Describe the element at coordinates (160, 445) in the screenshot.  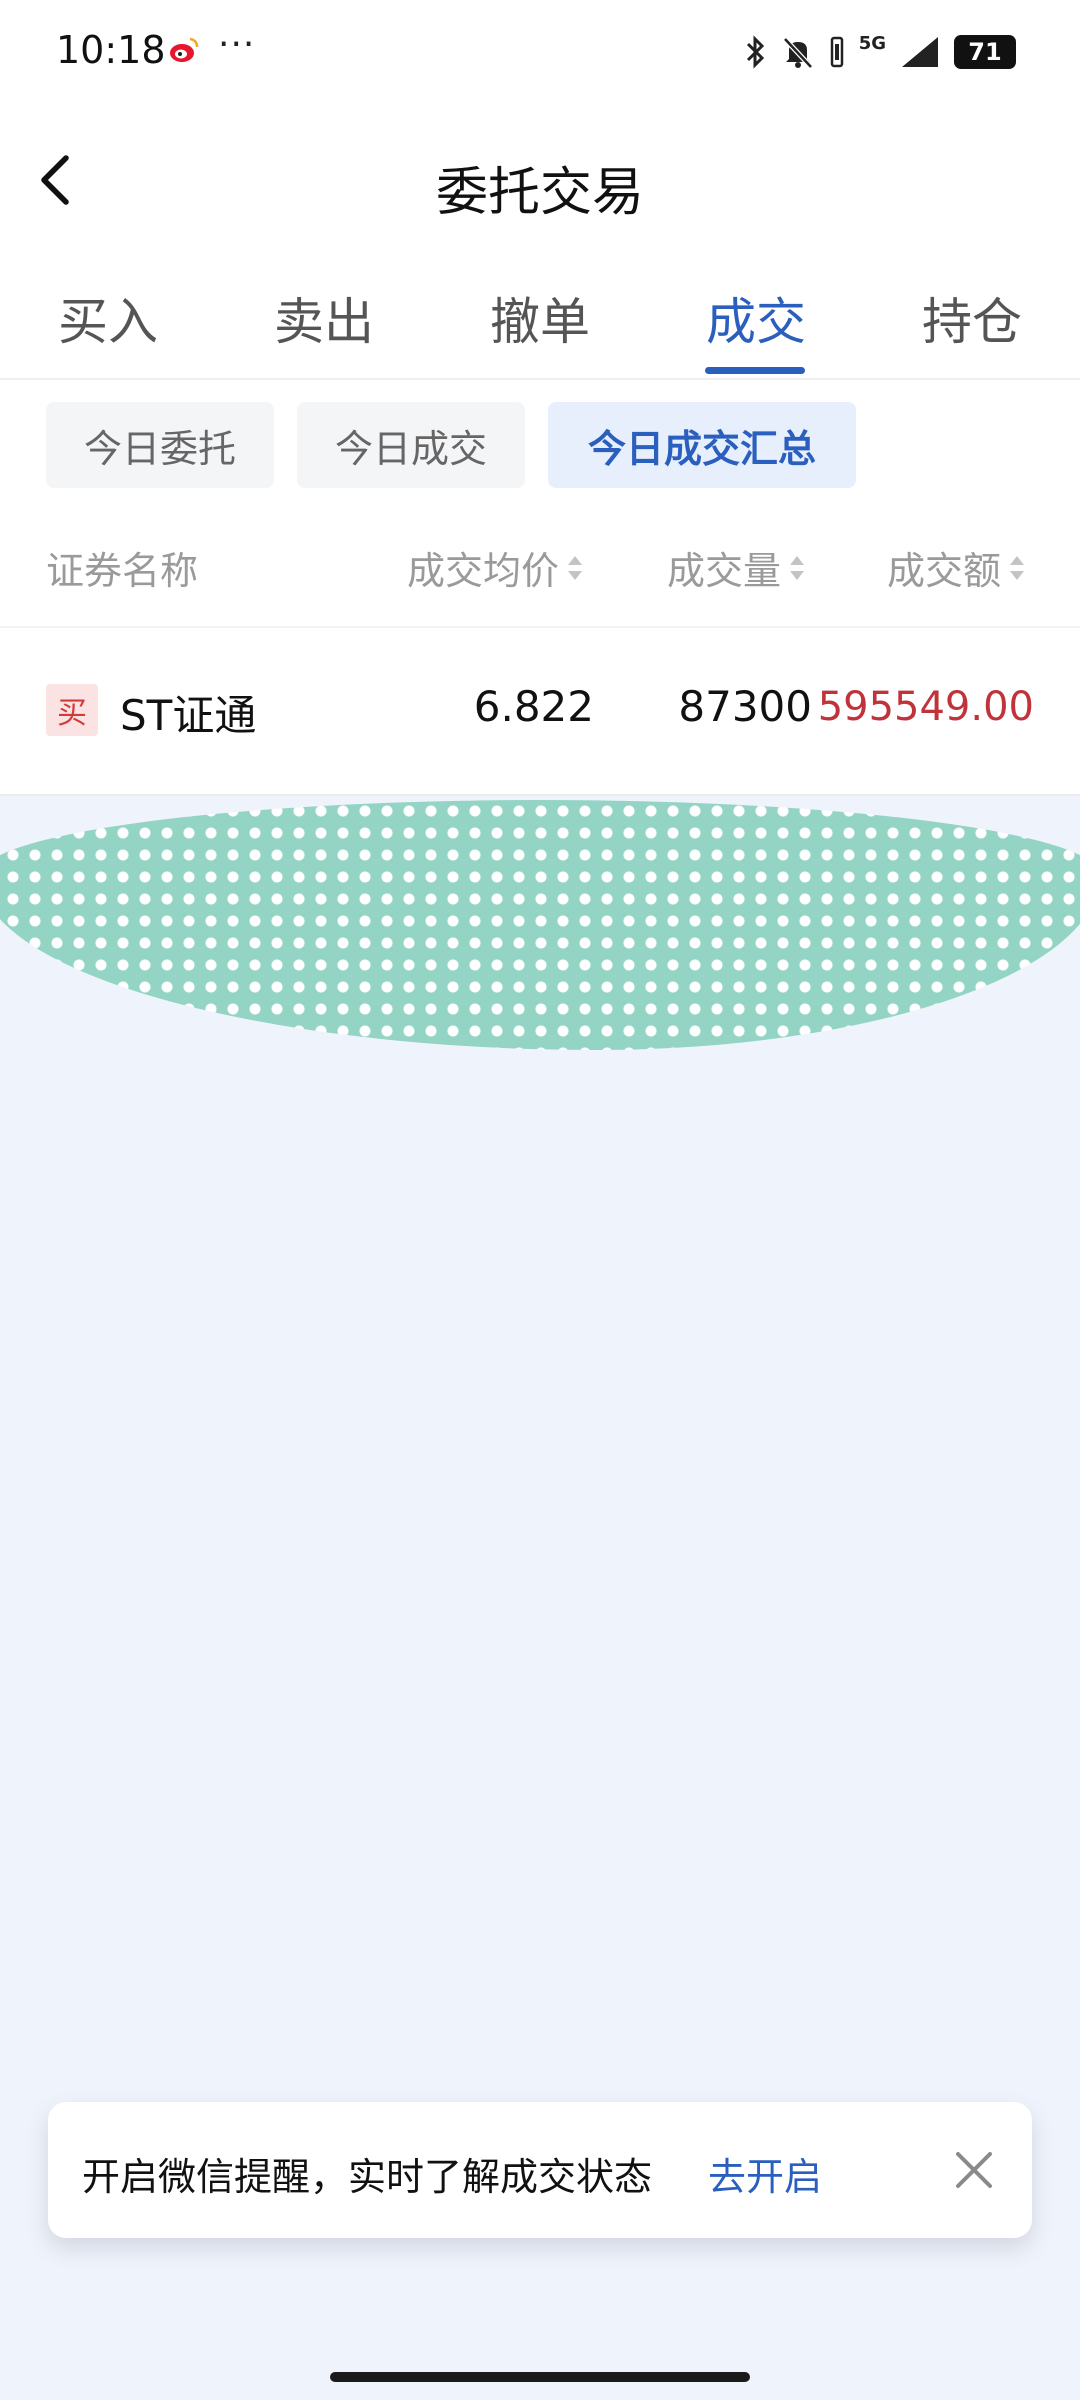
I see `subtab-today-orders: 今日委托` at that location.